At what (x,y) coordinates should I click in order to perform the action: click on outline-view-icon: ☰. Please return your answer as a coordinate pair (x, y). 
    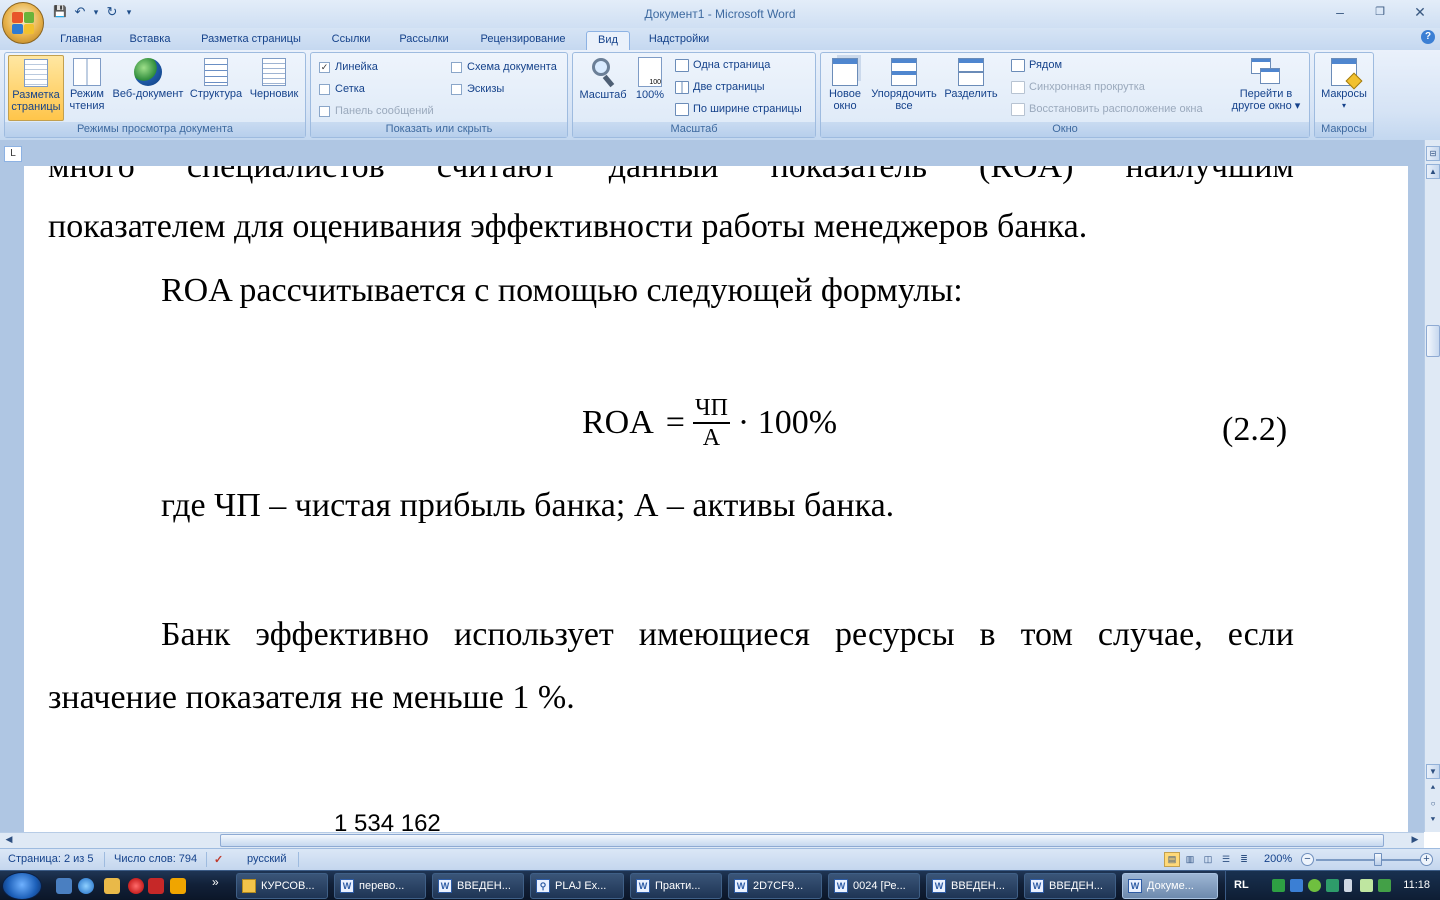
    Looking at the image, I should click on (1226, 859).